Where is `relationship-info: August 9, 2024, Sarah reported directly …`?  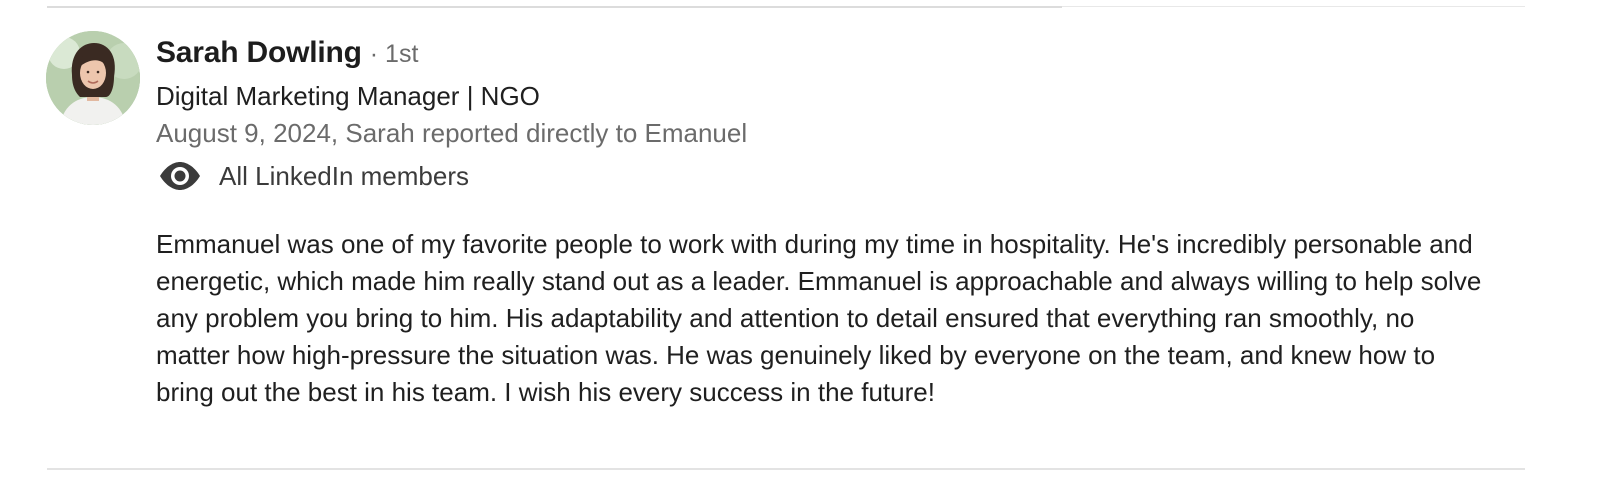 relationship-info: August 9, 2024, Sarah reported directly … is located at coordinates (452, 133).